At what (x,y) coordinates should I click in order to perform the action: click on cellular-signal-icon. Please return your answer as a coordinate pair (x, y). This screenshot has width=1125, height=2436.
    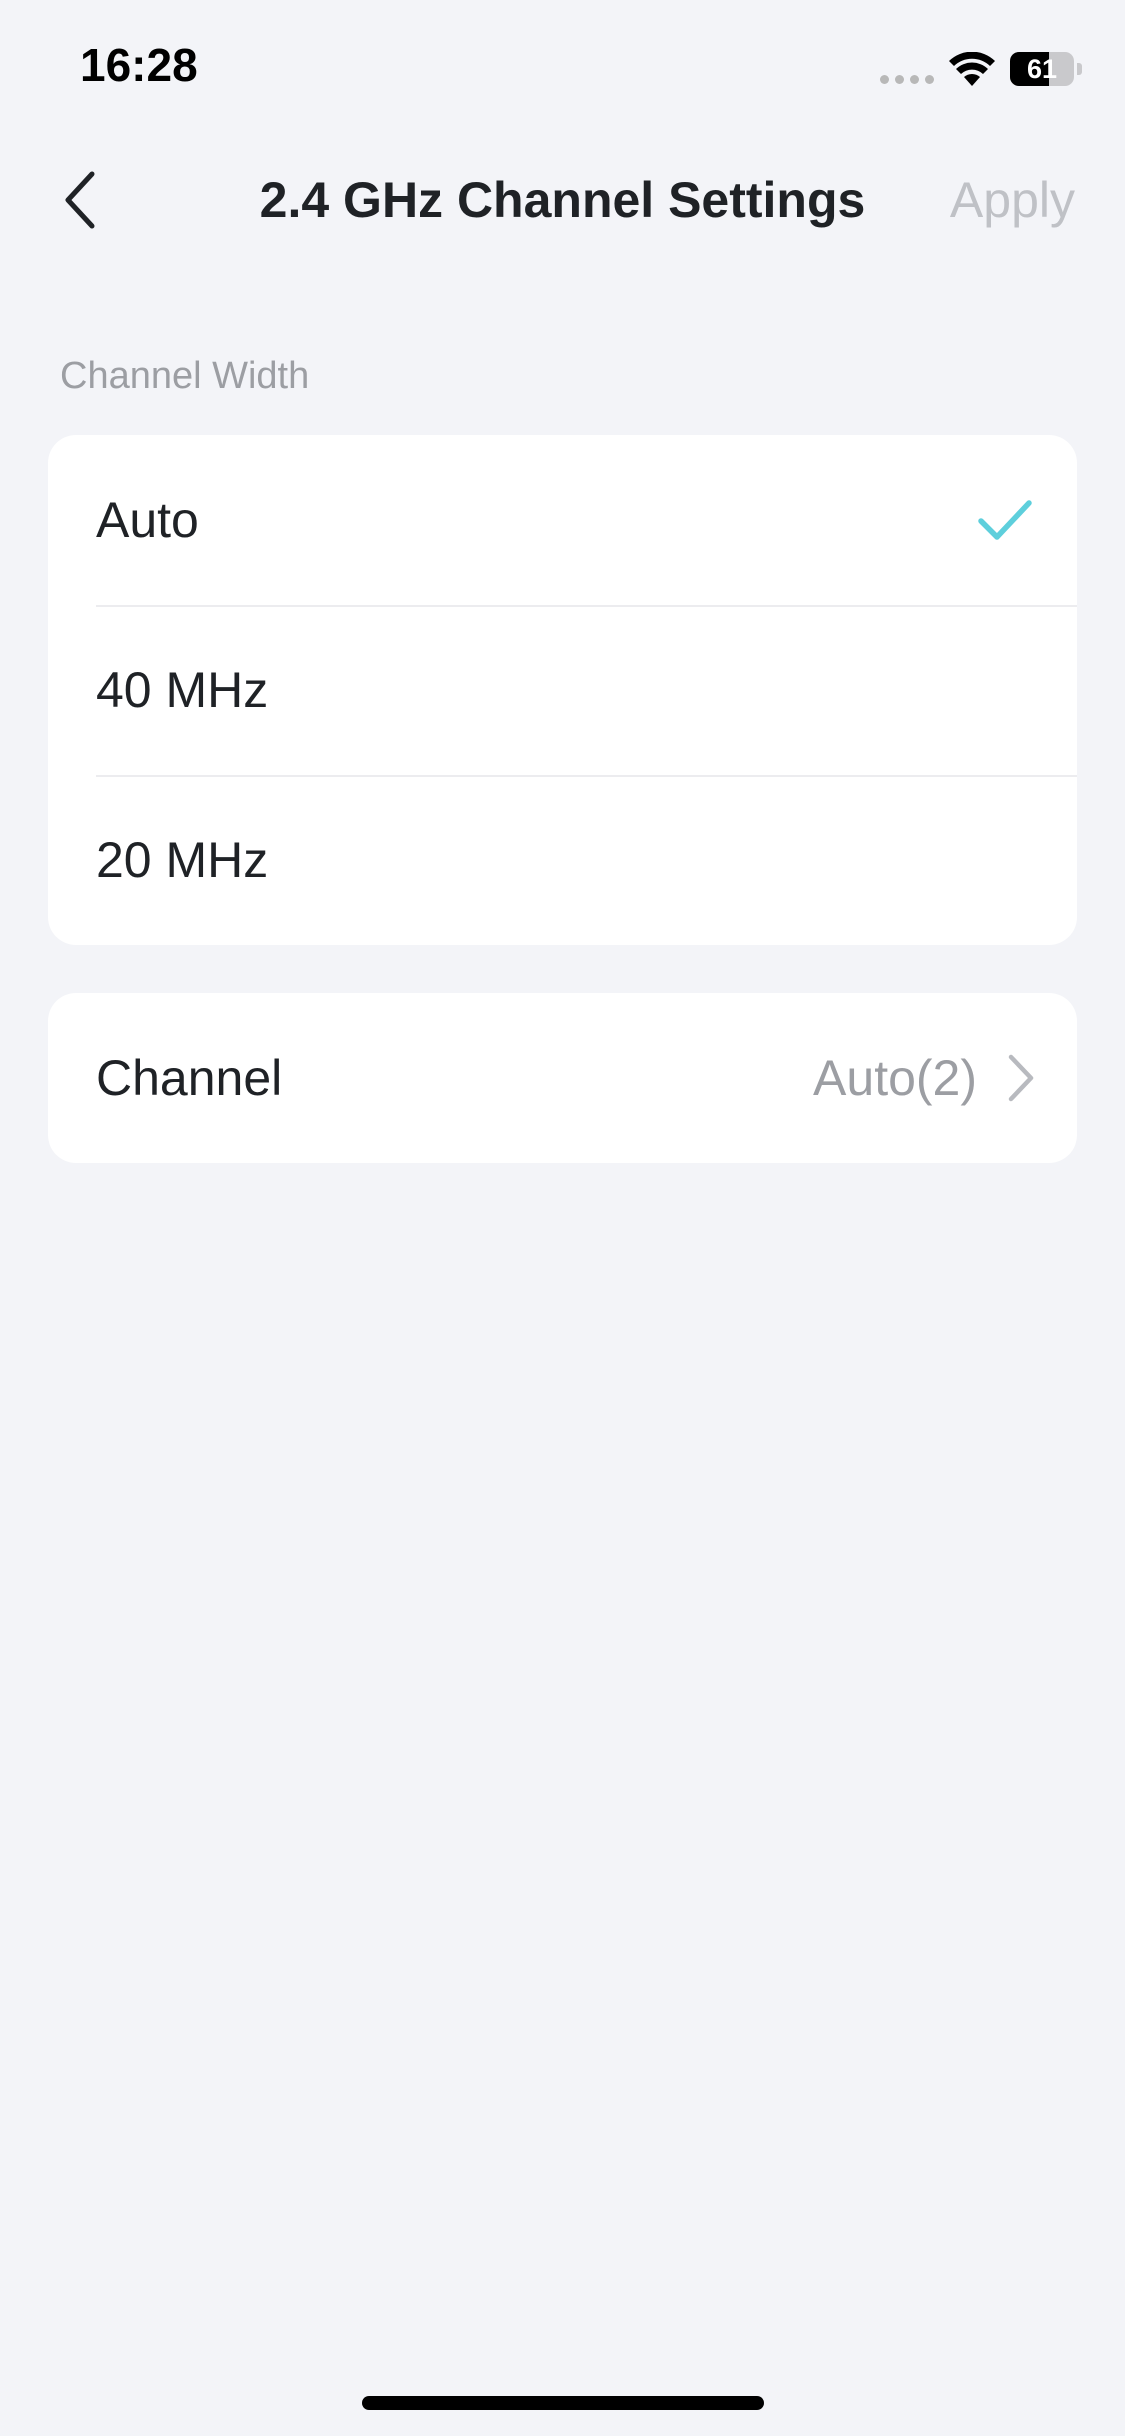
    Looking at the image, I should click on (907, 79).